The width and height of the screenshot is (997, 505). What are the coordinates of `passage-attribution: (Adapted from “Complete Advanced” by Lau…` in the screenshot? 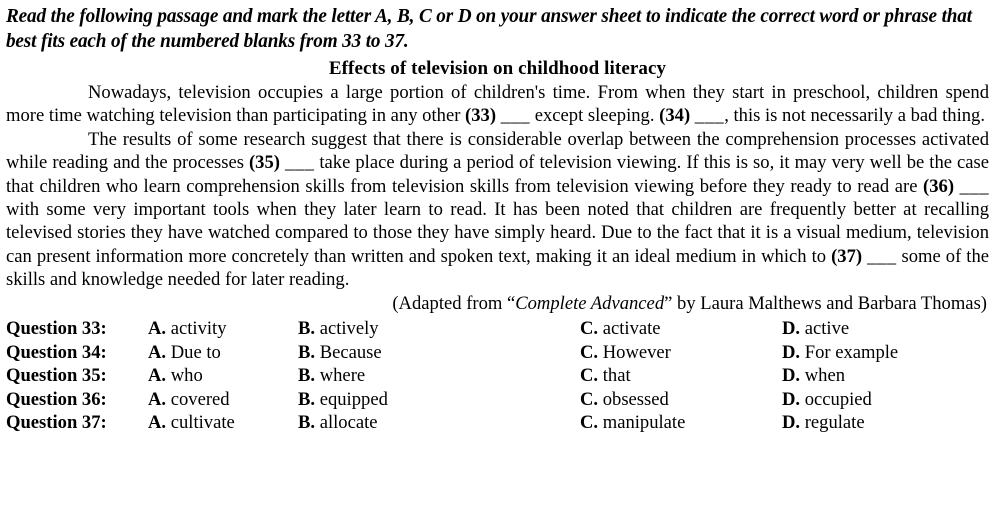 It's located at (497, 303).